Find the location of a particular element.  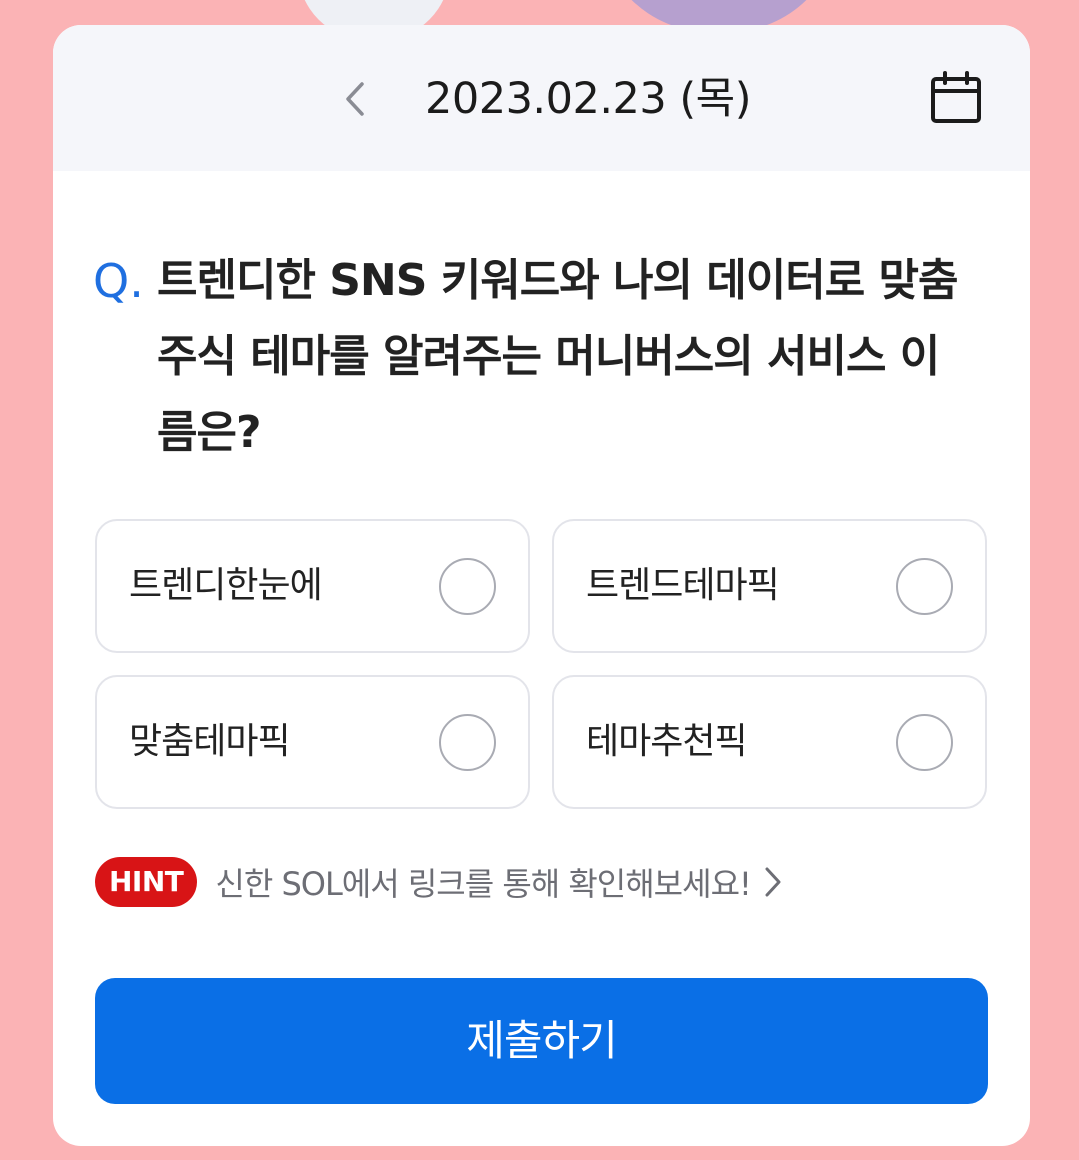

answer-option-label: 트렌디한눈에 is located at coordinates (226, 585).